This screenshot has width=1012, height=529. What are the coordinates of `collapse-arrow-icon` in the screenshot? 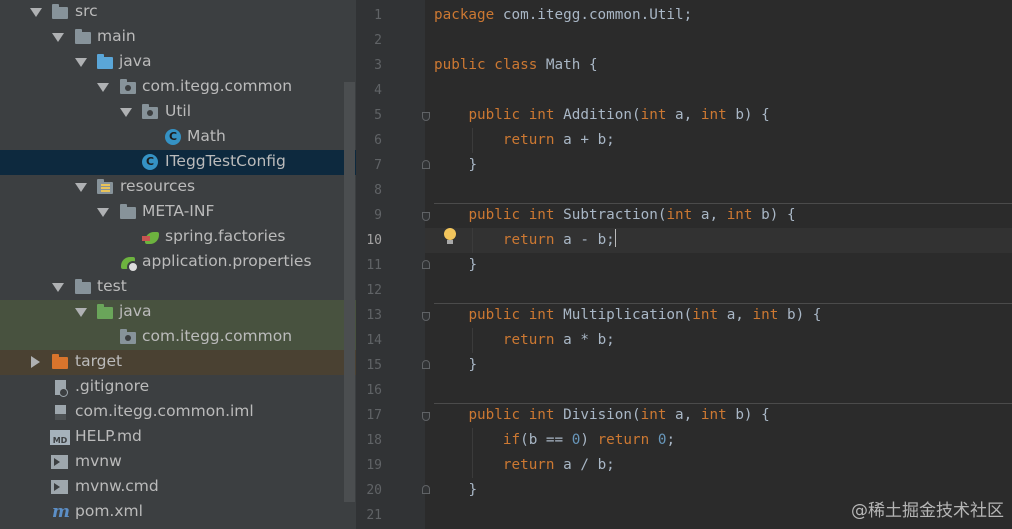 It's located at (35, 362).